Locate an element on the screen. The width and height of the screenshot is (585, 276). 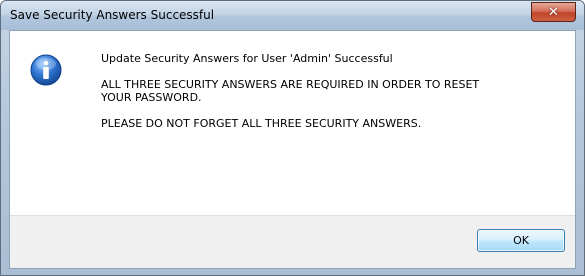
close-button: ✕ is located at coordinates (553, 12).